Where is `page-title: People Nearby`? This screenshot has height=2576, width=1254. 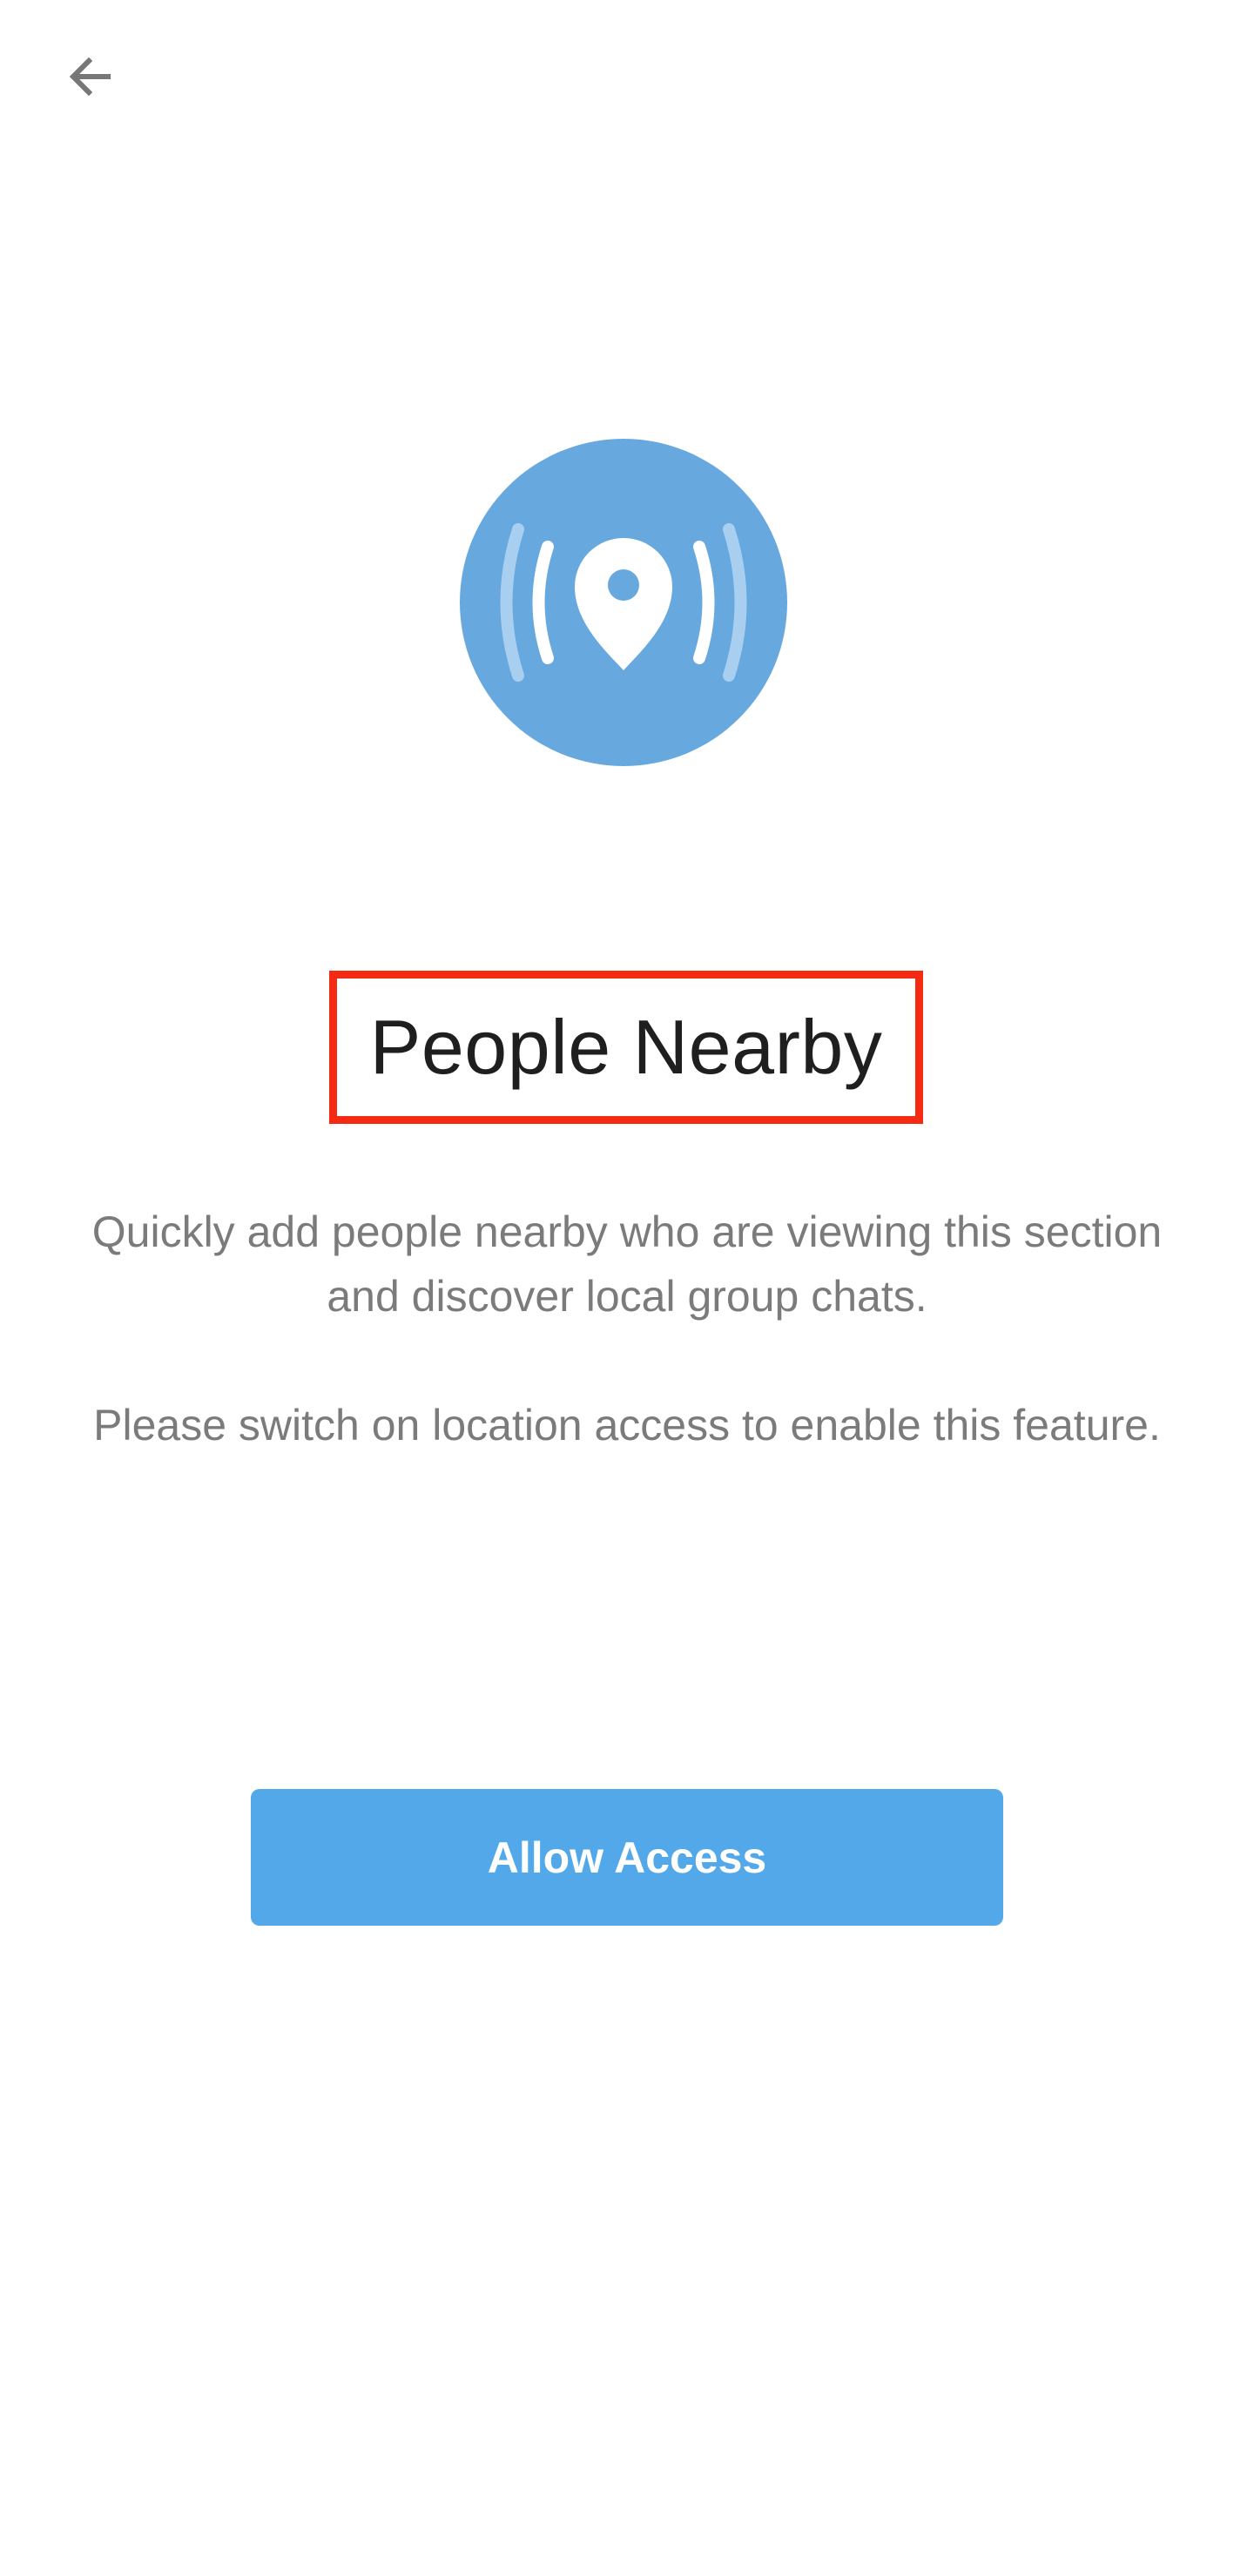 page-title: People Nearby is located at coordinates (626, 1047).